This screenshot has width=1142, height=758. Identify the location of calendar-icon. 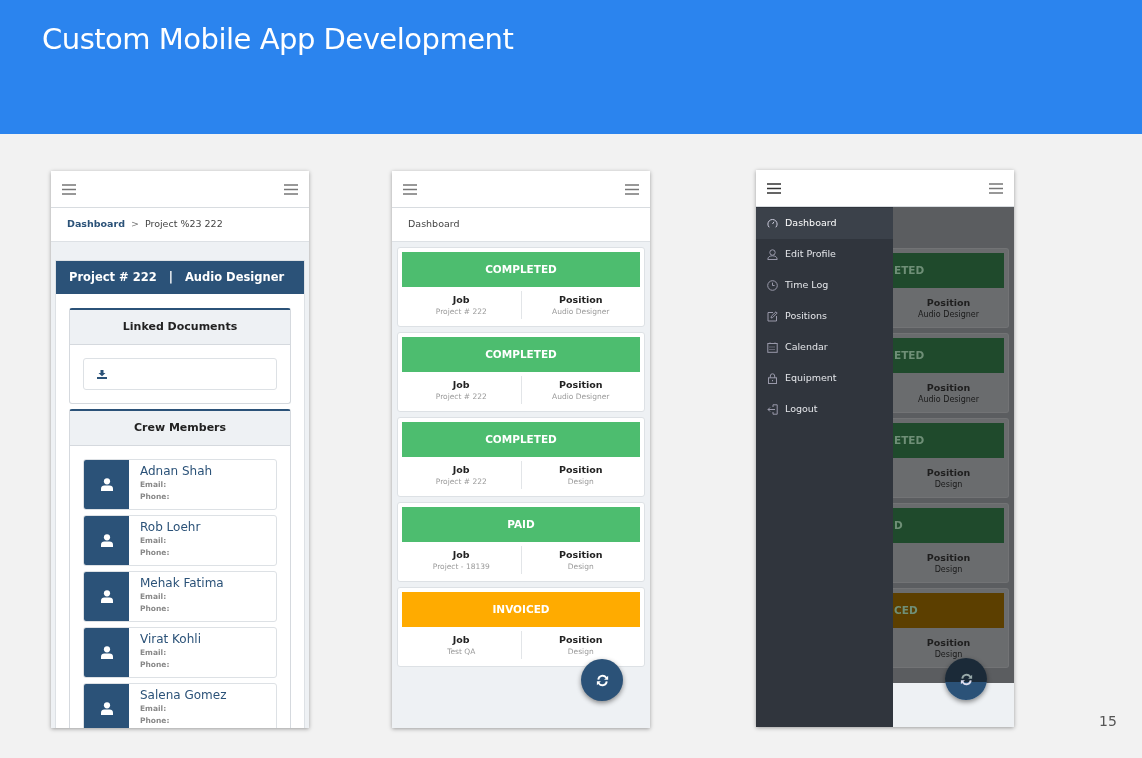
(772, 347).